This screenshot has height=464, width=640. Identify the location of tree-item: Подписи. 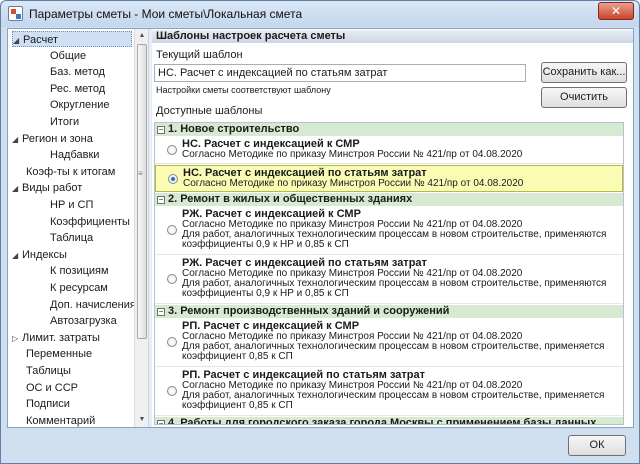
(48, 404).